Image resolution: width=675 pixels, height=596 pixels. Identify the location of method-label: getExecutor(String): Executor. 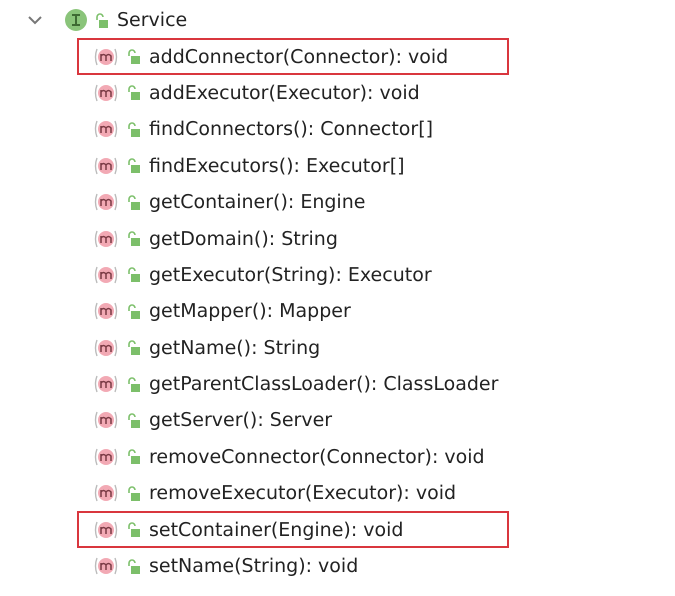
(290, 275).